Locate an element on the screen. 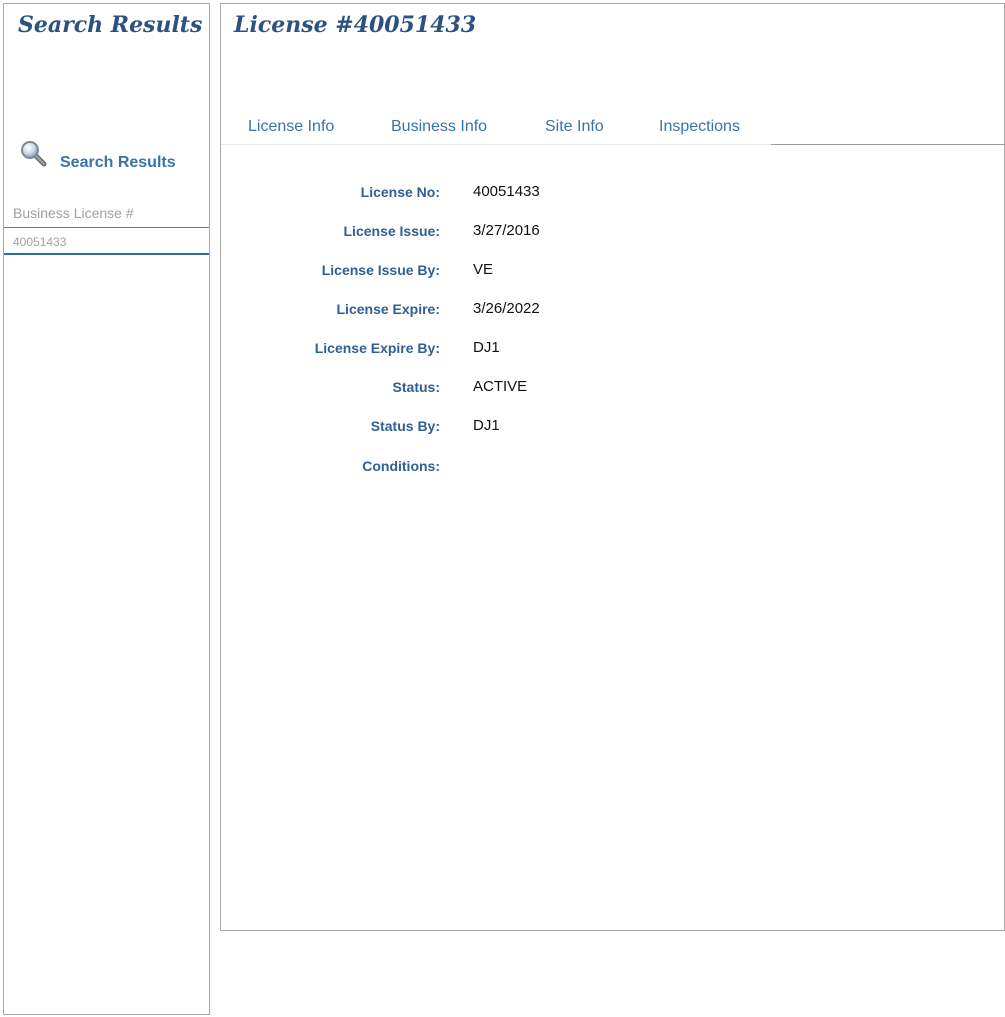 Image resolution: width=1005 pixels, height=1017 pixels. results-row-license-number: 40051433 is located at coordinates (39, 242).